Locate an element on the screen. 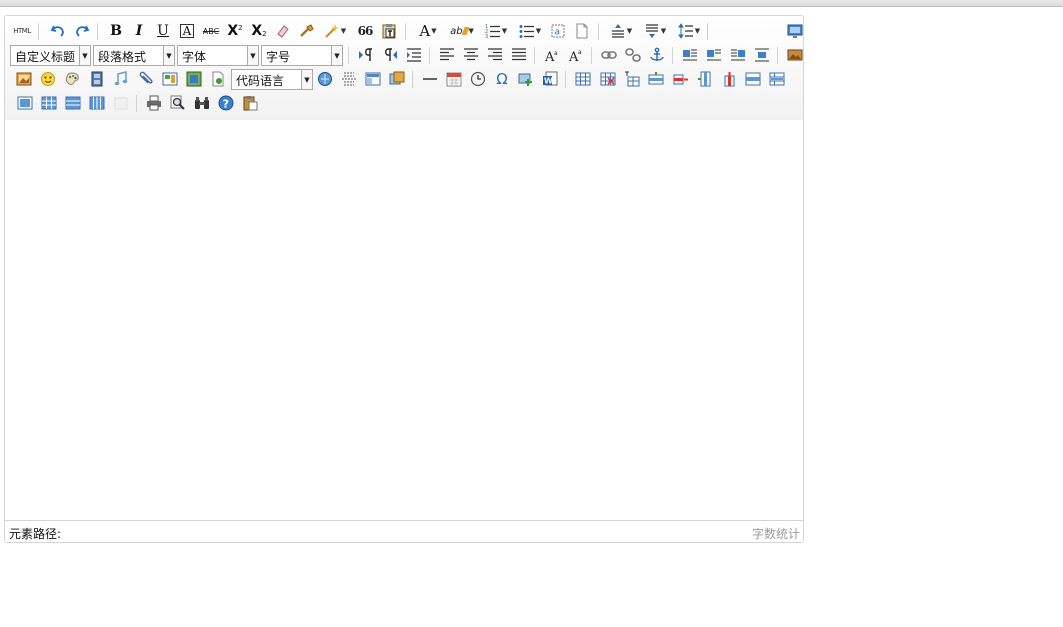  touppercase-button: Aa is located at coordinates (552, 55).